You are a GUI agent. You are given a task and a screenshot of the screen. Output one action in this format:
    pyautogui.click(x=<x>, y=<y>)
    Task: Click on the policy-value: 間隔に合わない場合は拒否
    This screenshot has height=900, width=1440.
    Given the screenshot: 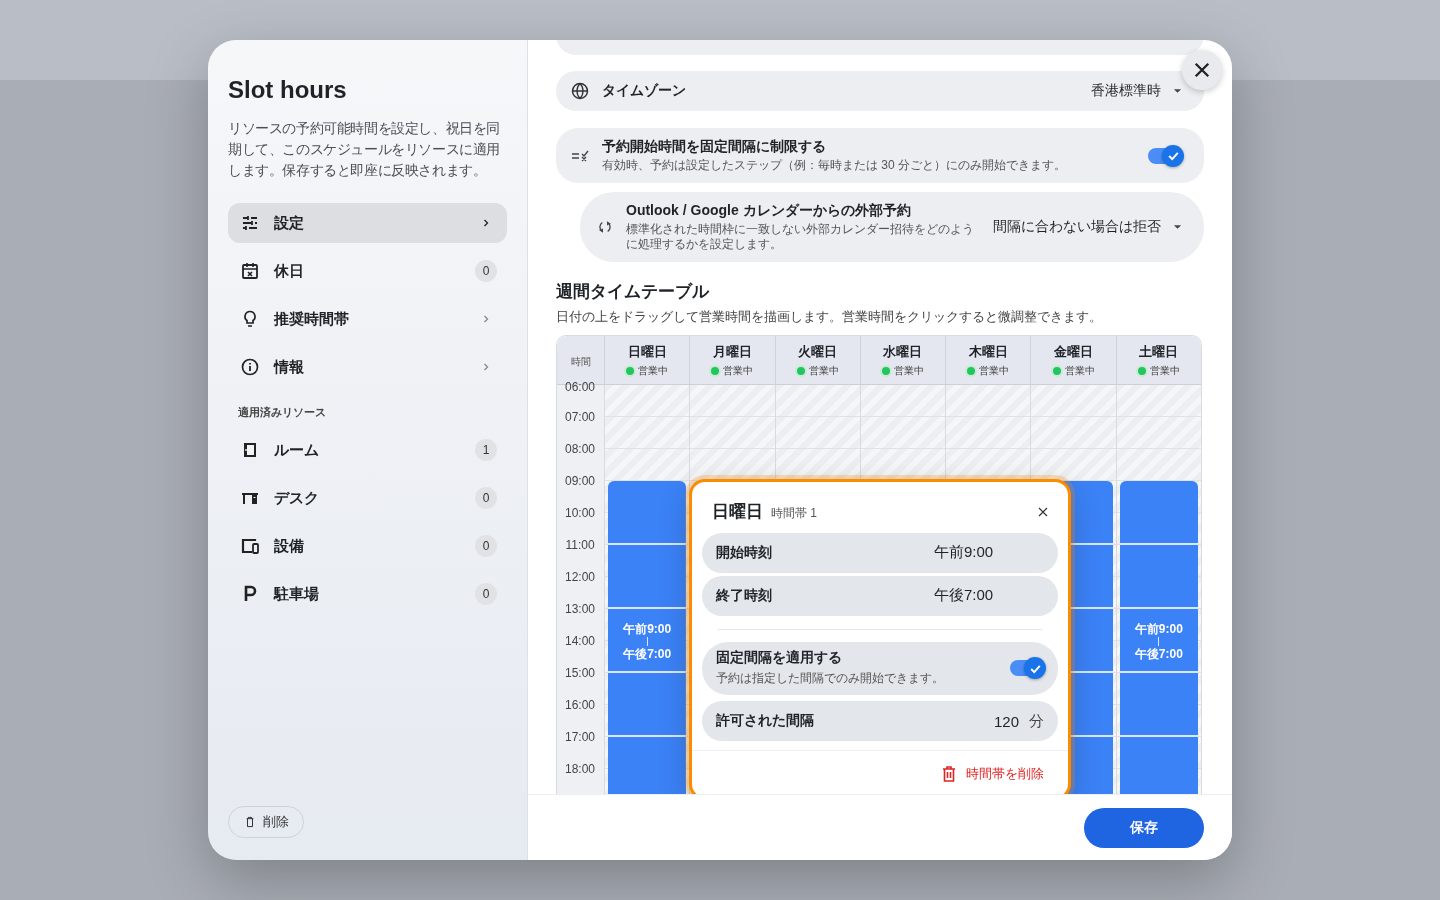 What is the action you would take?
    pyautogui.click(x=1077, y=227)
    